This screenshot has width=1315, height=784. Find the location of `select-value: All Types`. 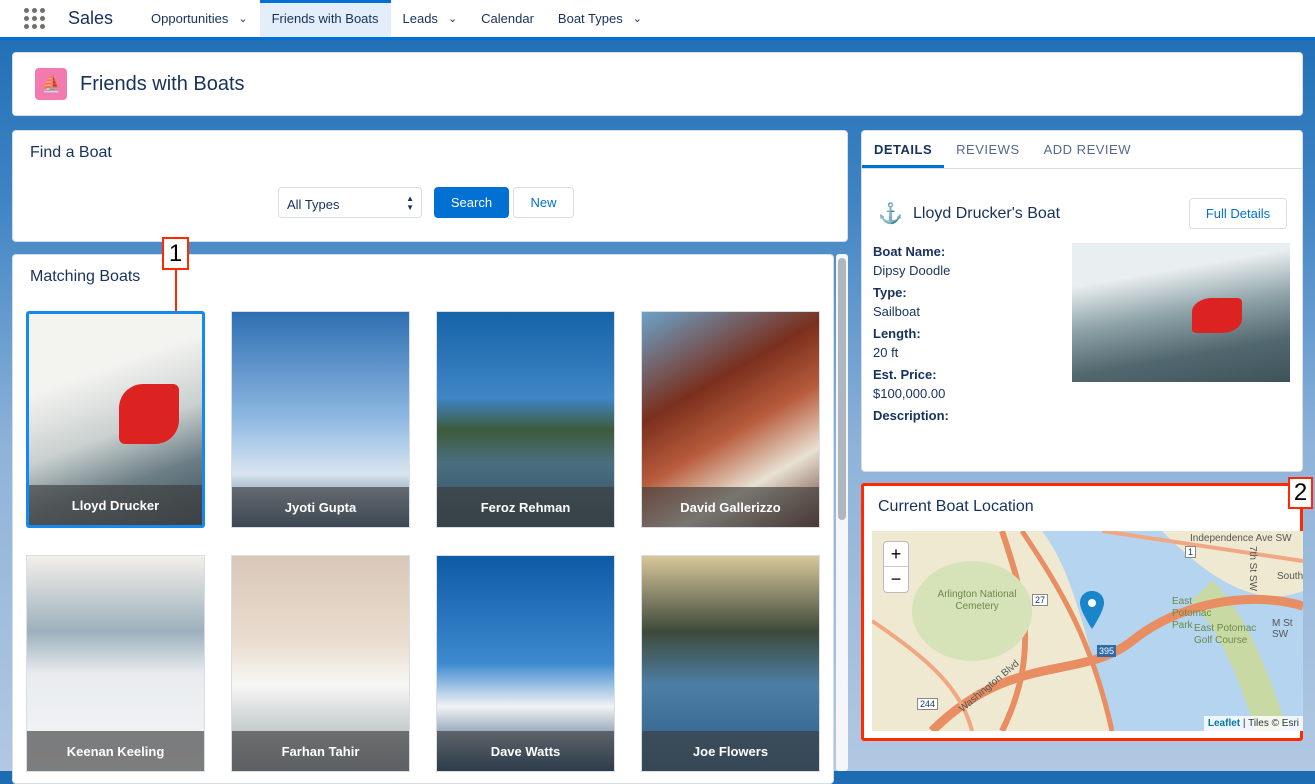

select-value: All Types is located at coordinates (313, 204).